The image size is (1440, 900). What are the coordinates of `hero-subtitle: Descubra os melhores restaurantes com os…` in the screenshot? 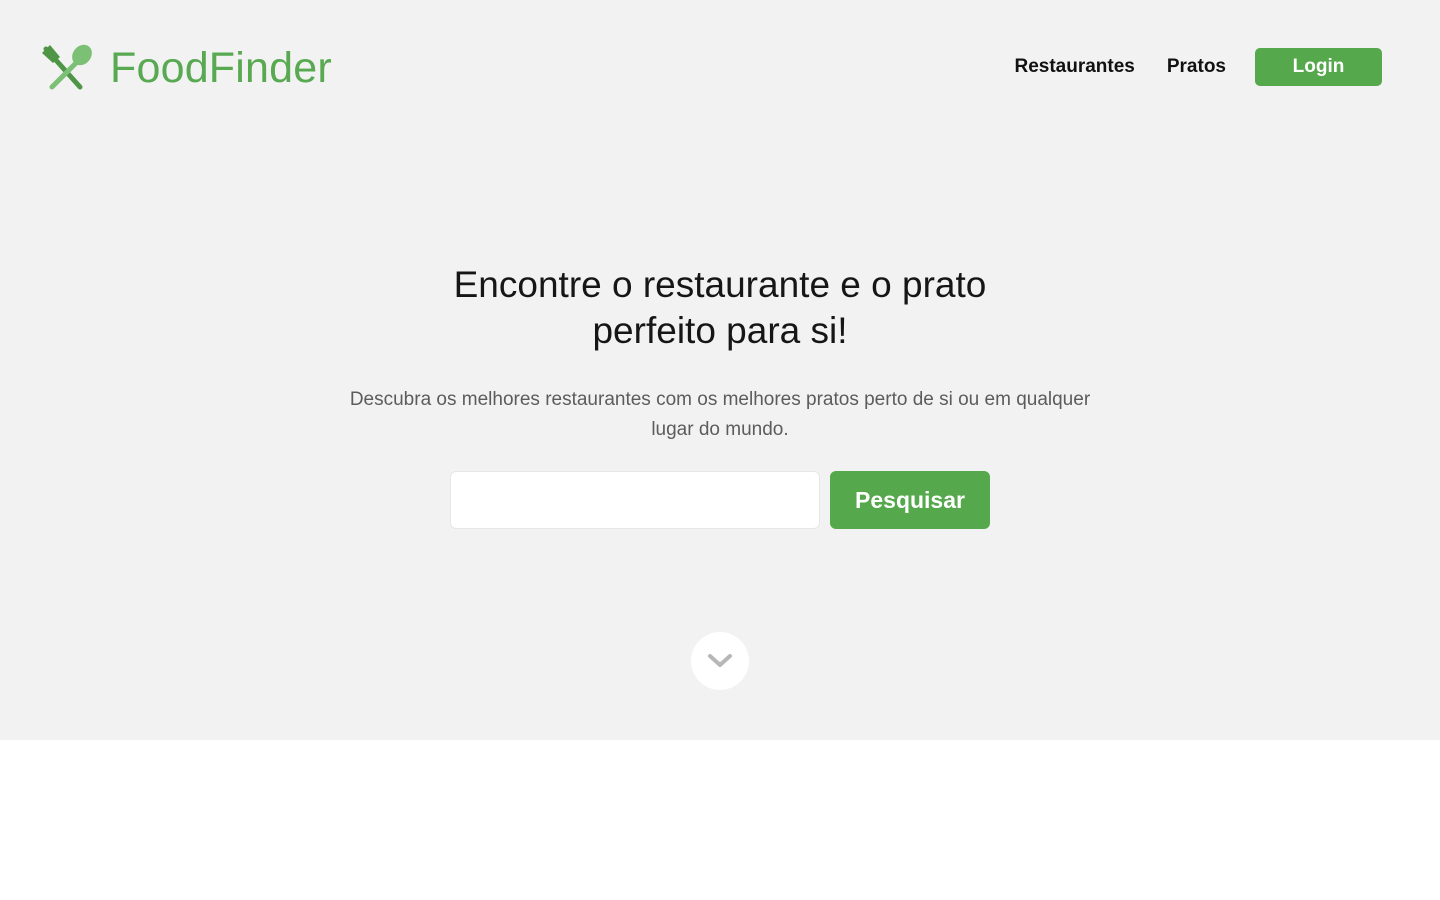 It's located at (720, 414).